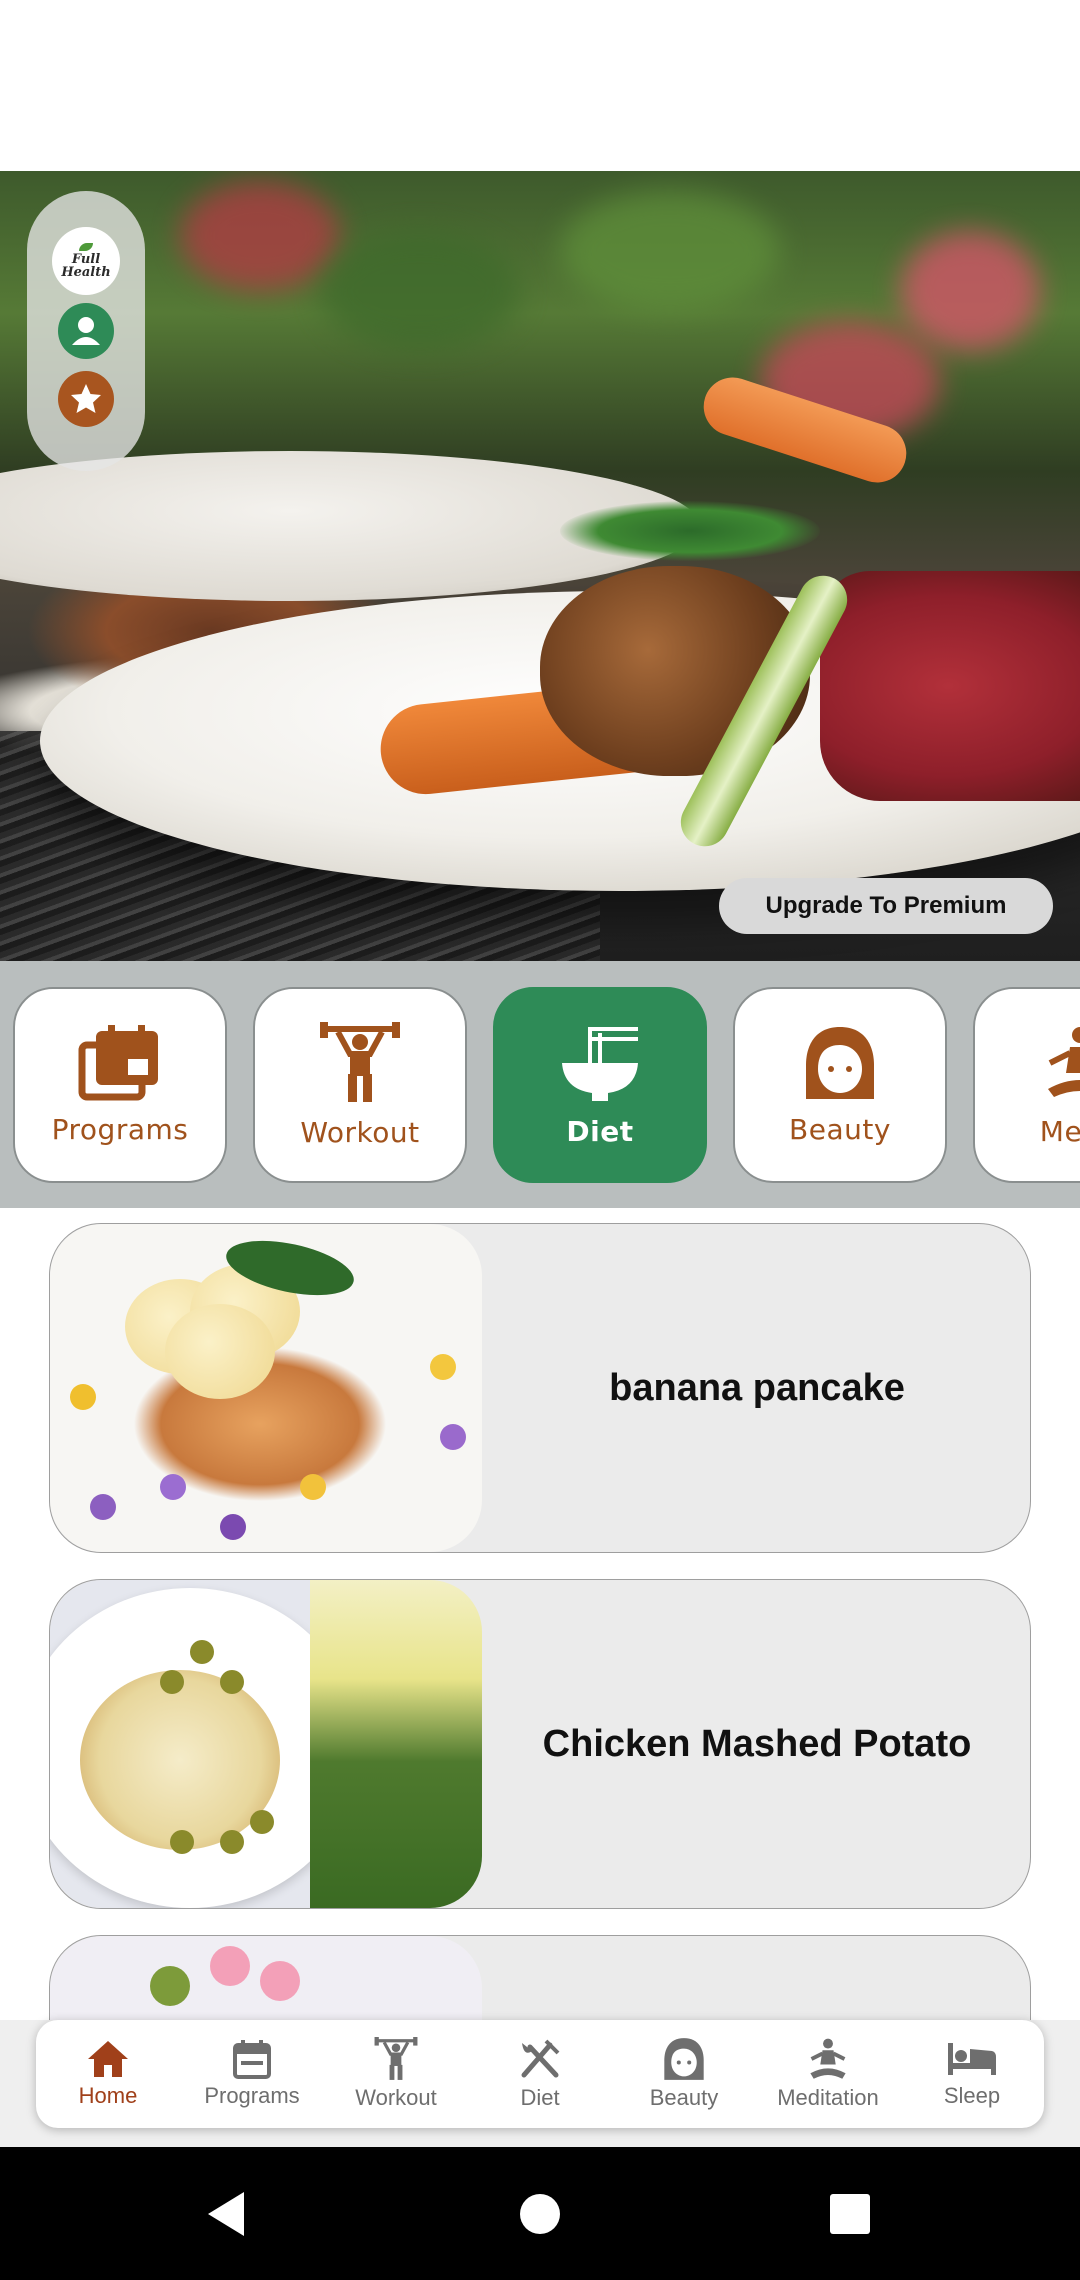  I want to click on system-navigation-bar, so click(540, 2213).